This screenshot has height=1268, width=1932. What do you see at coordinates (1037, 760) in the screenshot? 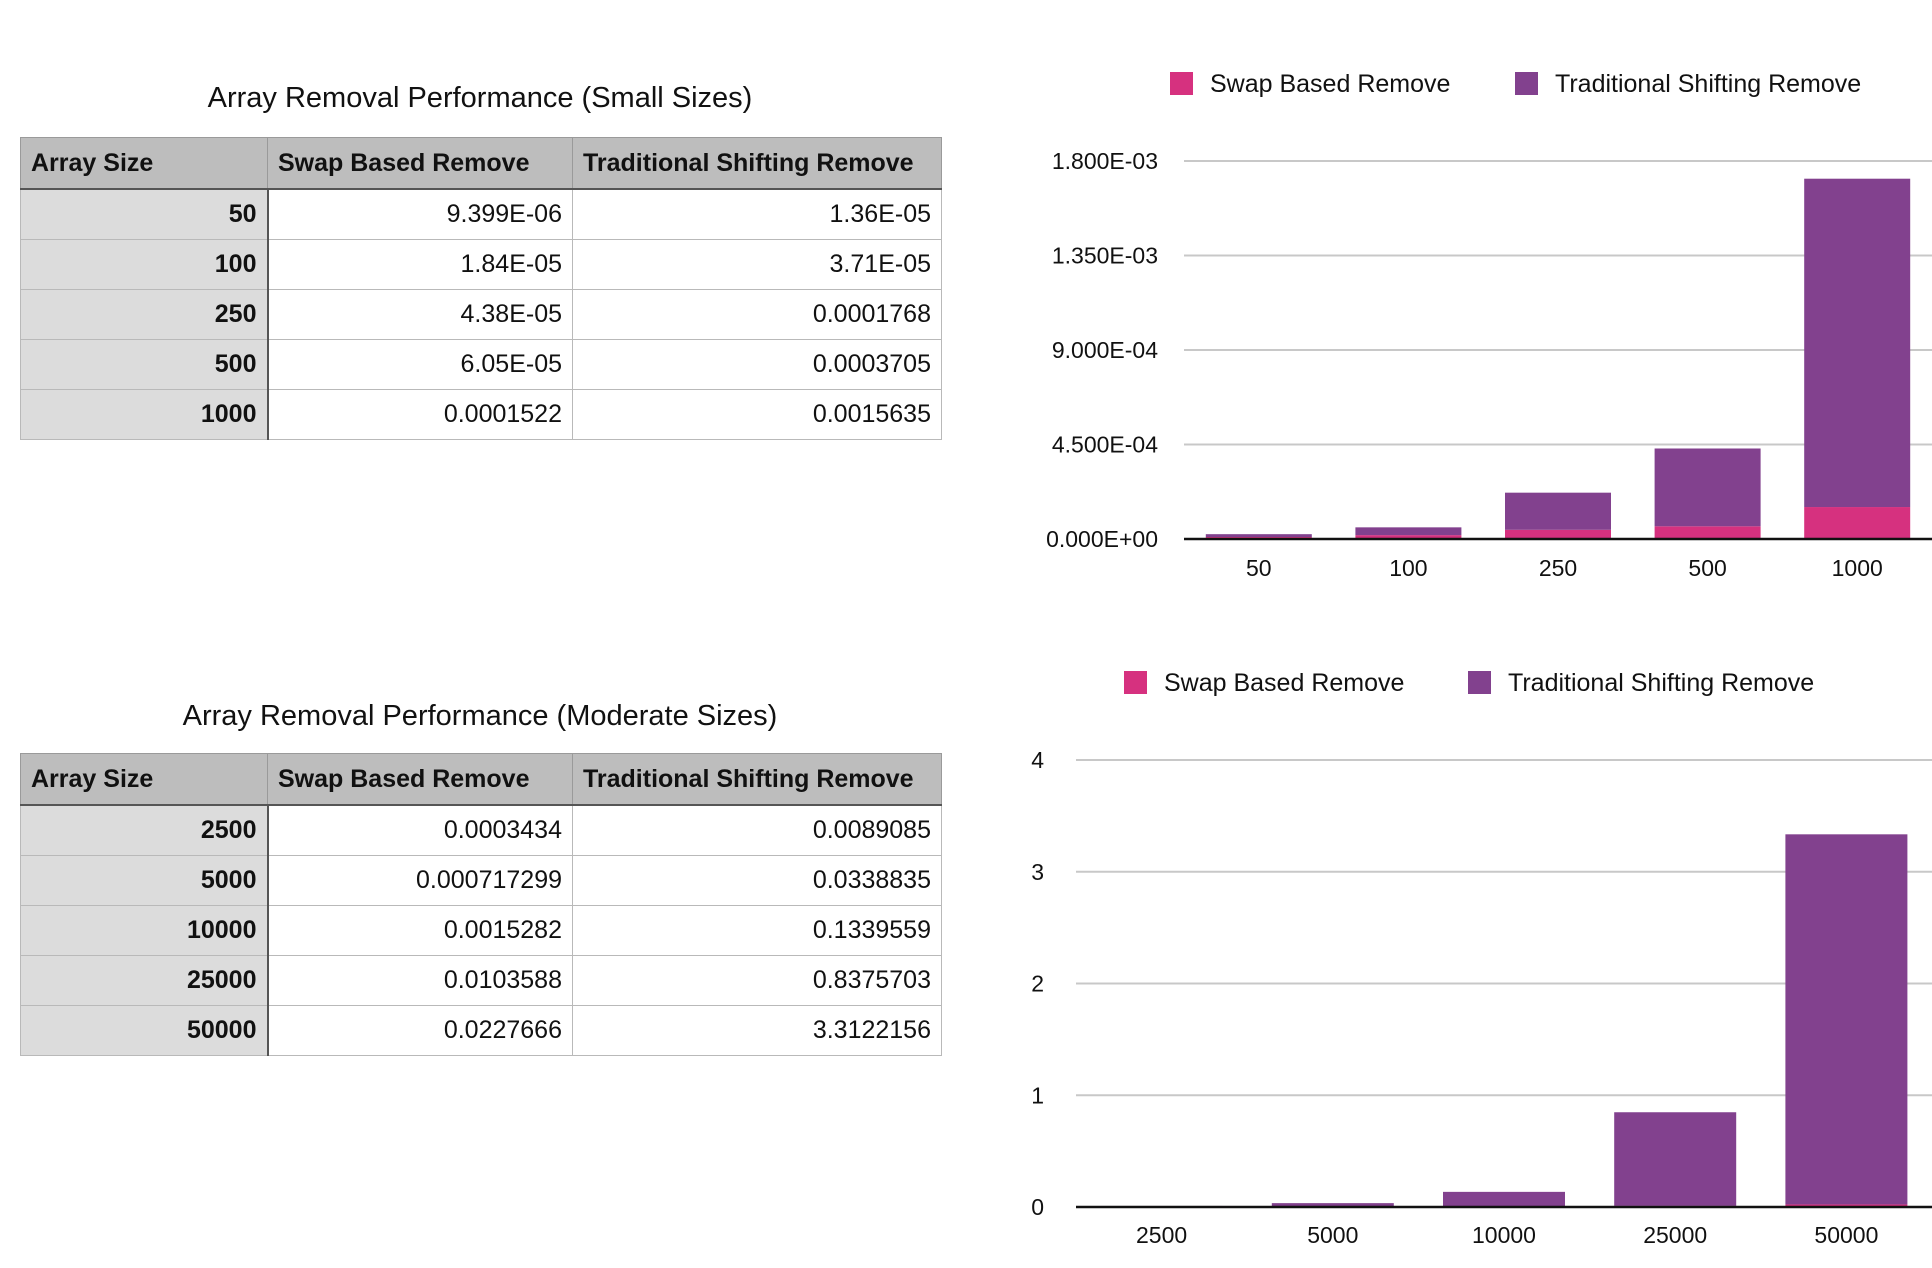
I see `y-tick-label: 4` at bounding box center [1037, 760].